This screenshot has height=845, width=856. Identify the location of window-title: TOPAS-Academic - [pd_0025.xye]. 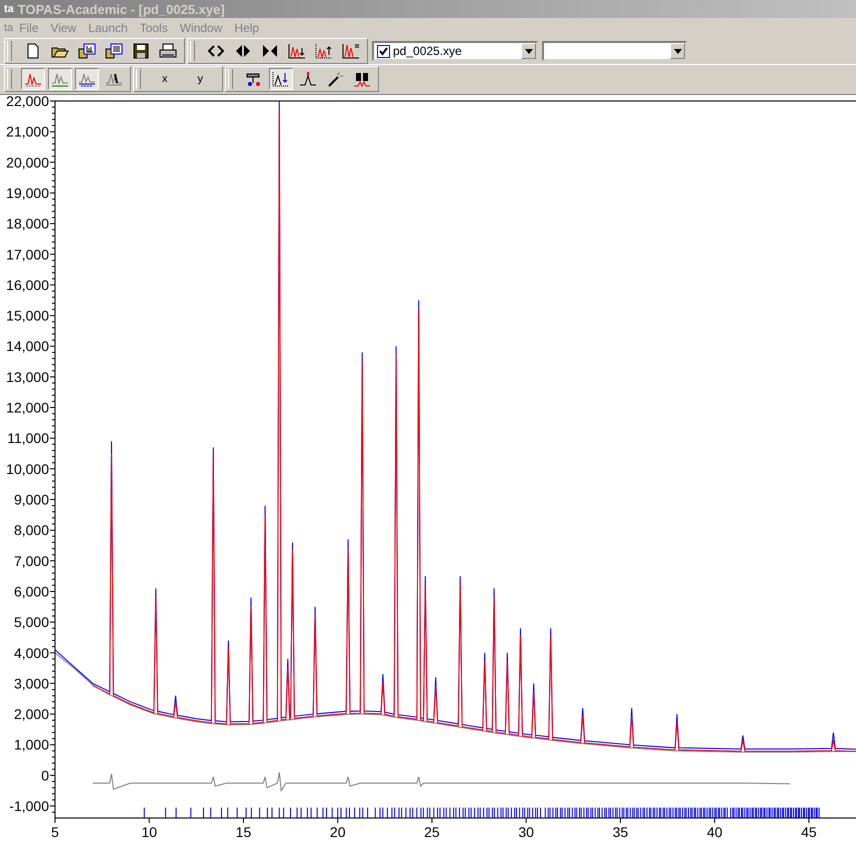
(121, 9).